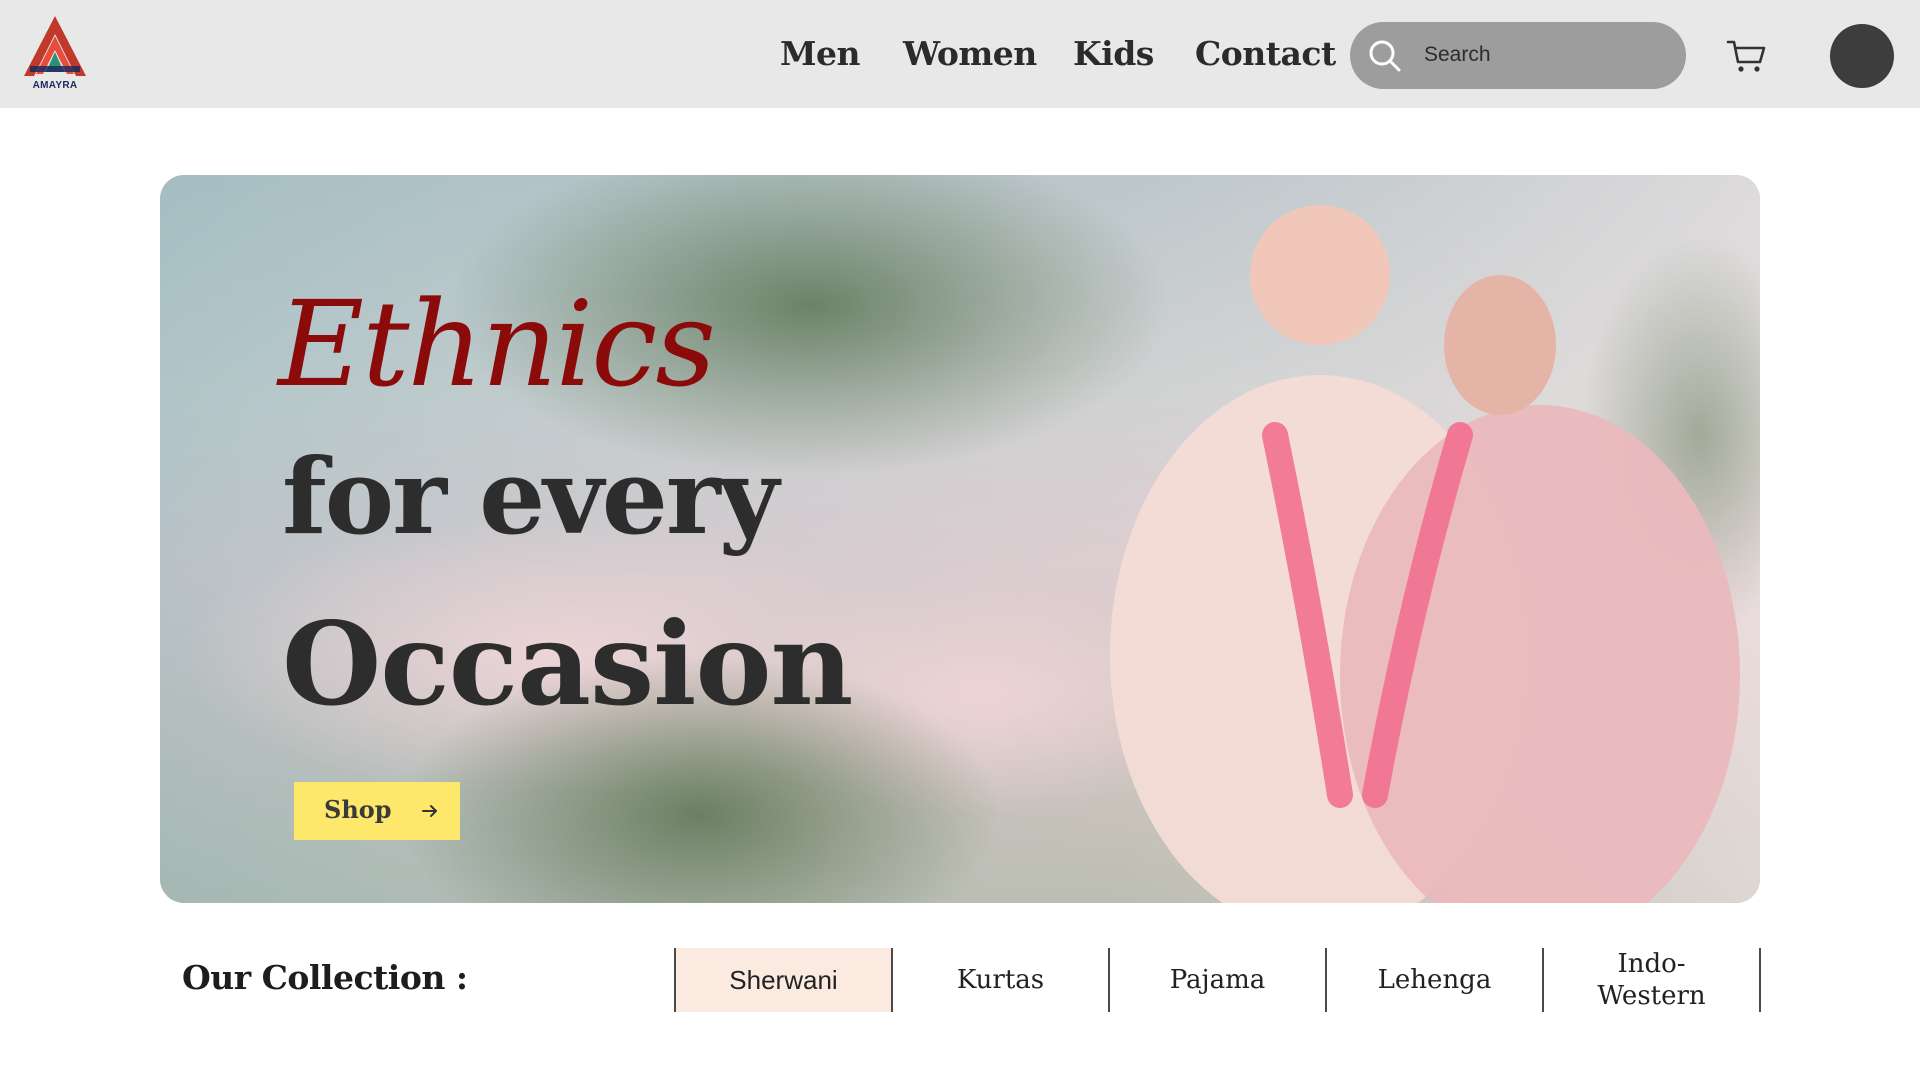  I want to click on shop-button-label: Shop, so click(358, 809).